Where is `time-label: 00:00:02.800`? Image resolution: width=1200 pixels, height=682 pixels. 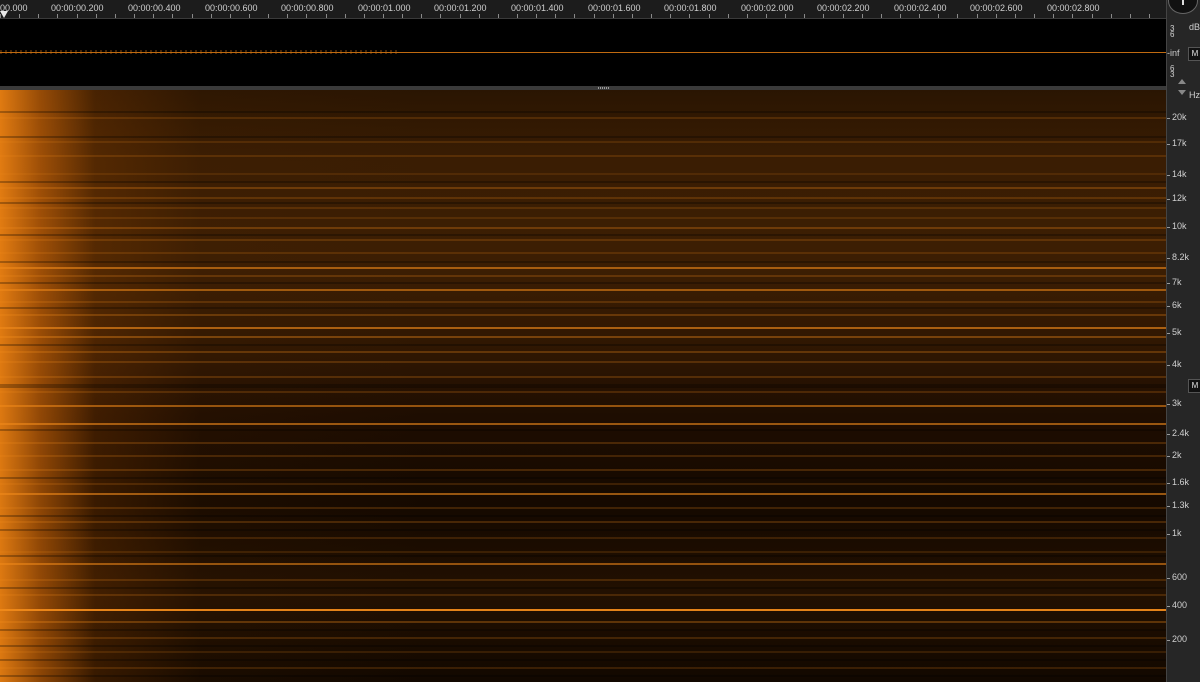 time-label: 00:00:02.800 is located at coordinates (1073, 8).